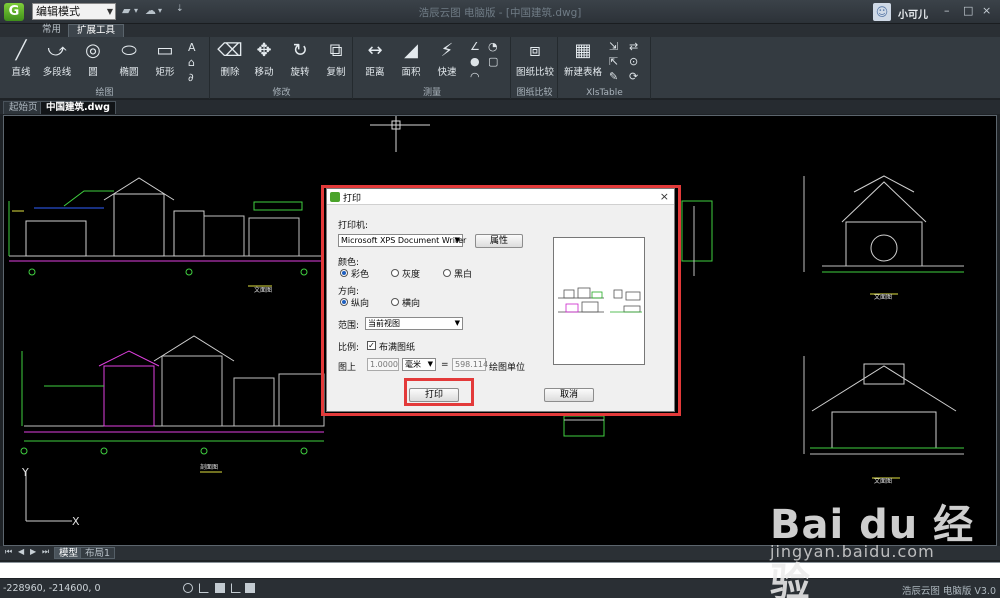 The image size is (1000, 598). Describe the element at coordinates (431, 93) in the screenshot. I see `group-label-measure: 测量` at that location.